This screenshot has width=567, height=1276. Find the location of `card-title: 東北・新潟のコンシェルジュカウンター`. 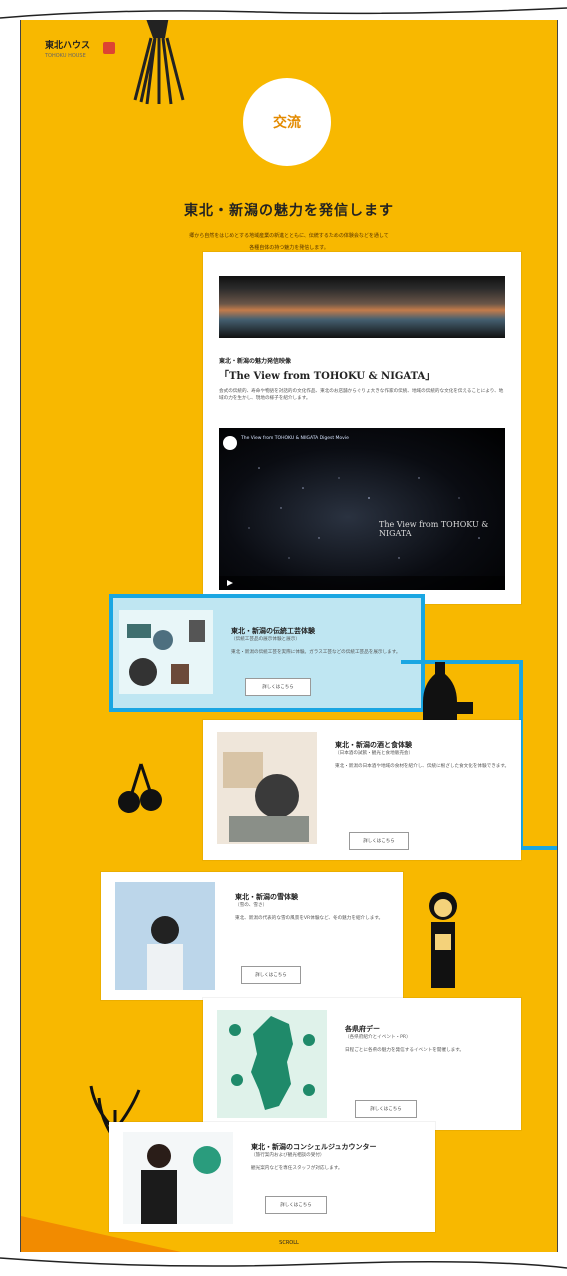

card-title: 東北・新潟のコンシェルジュカウンター is located at coordinates (314, 1147).